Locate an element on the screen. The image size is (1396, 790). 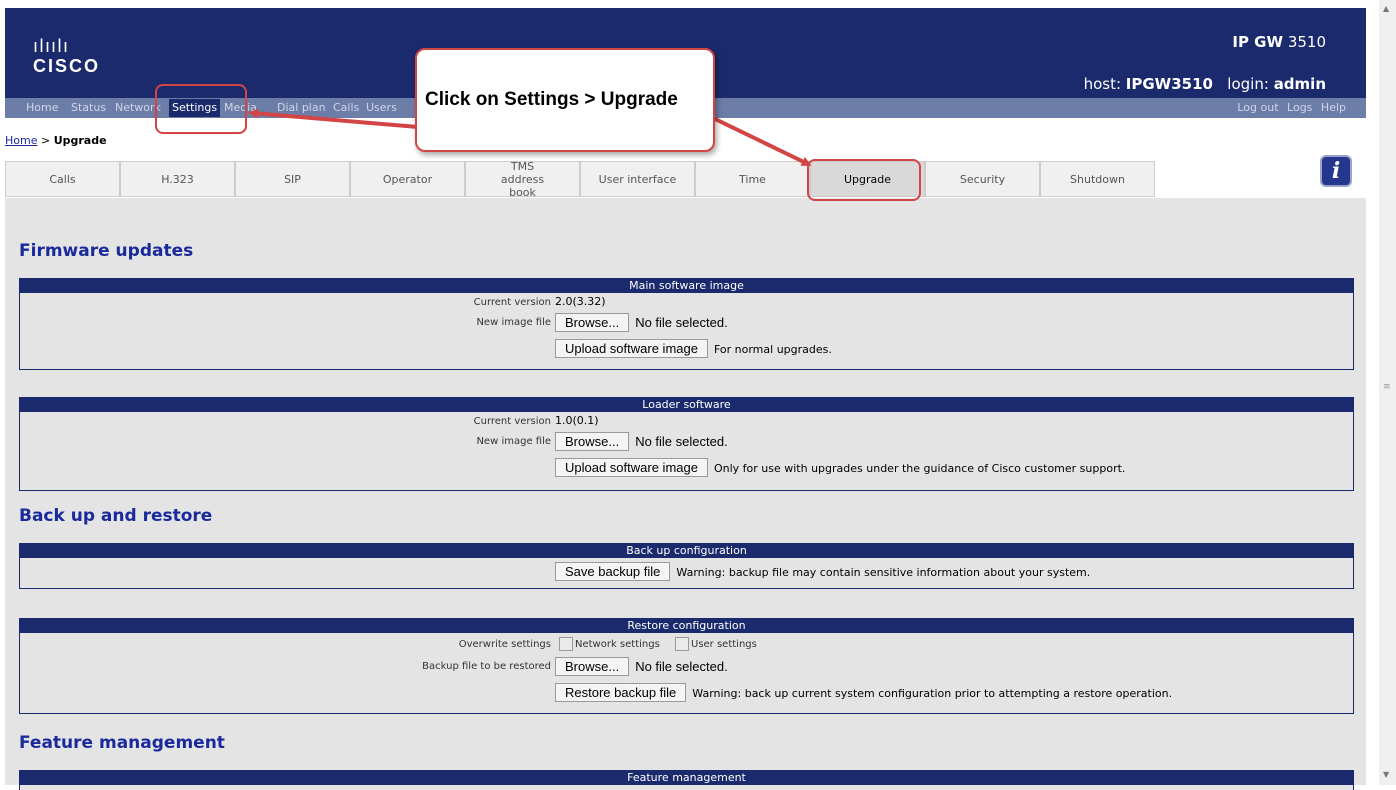
arrow-to-settings is located at coordinates (333, 118).